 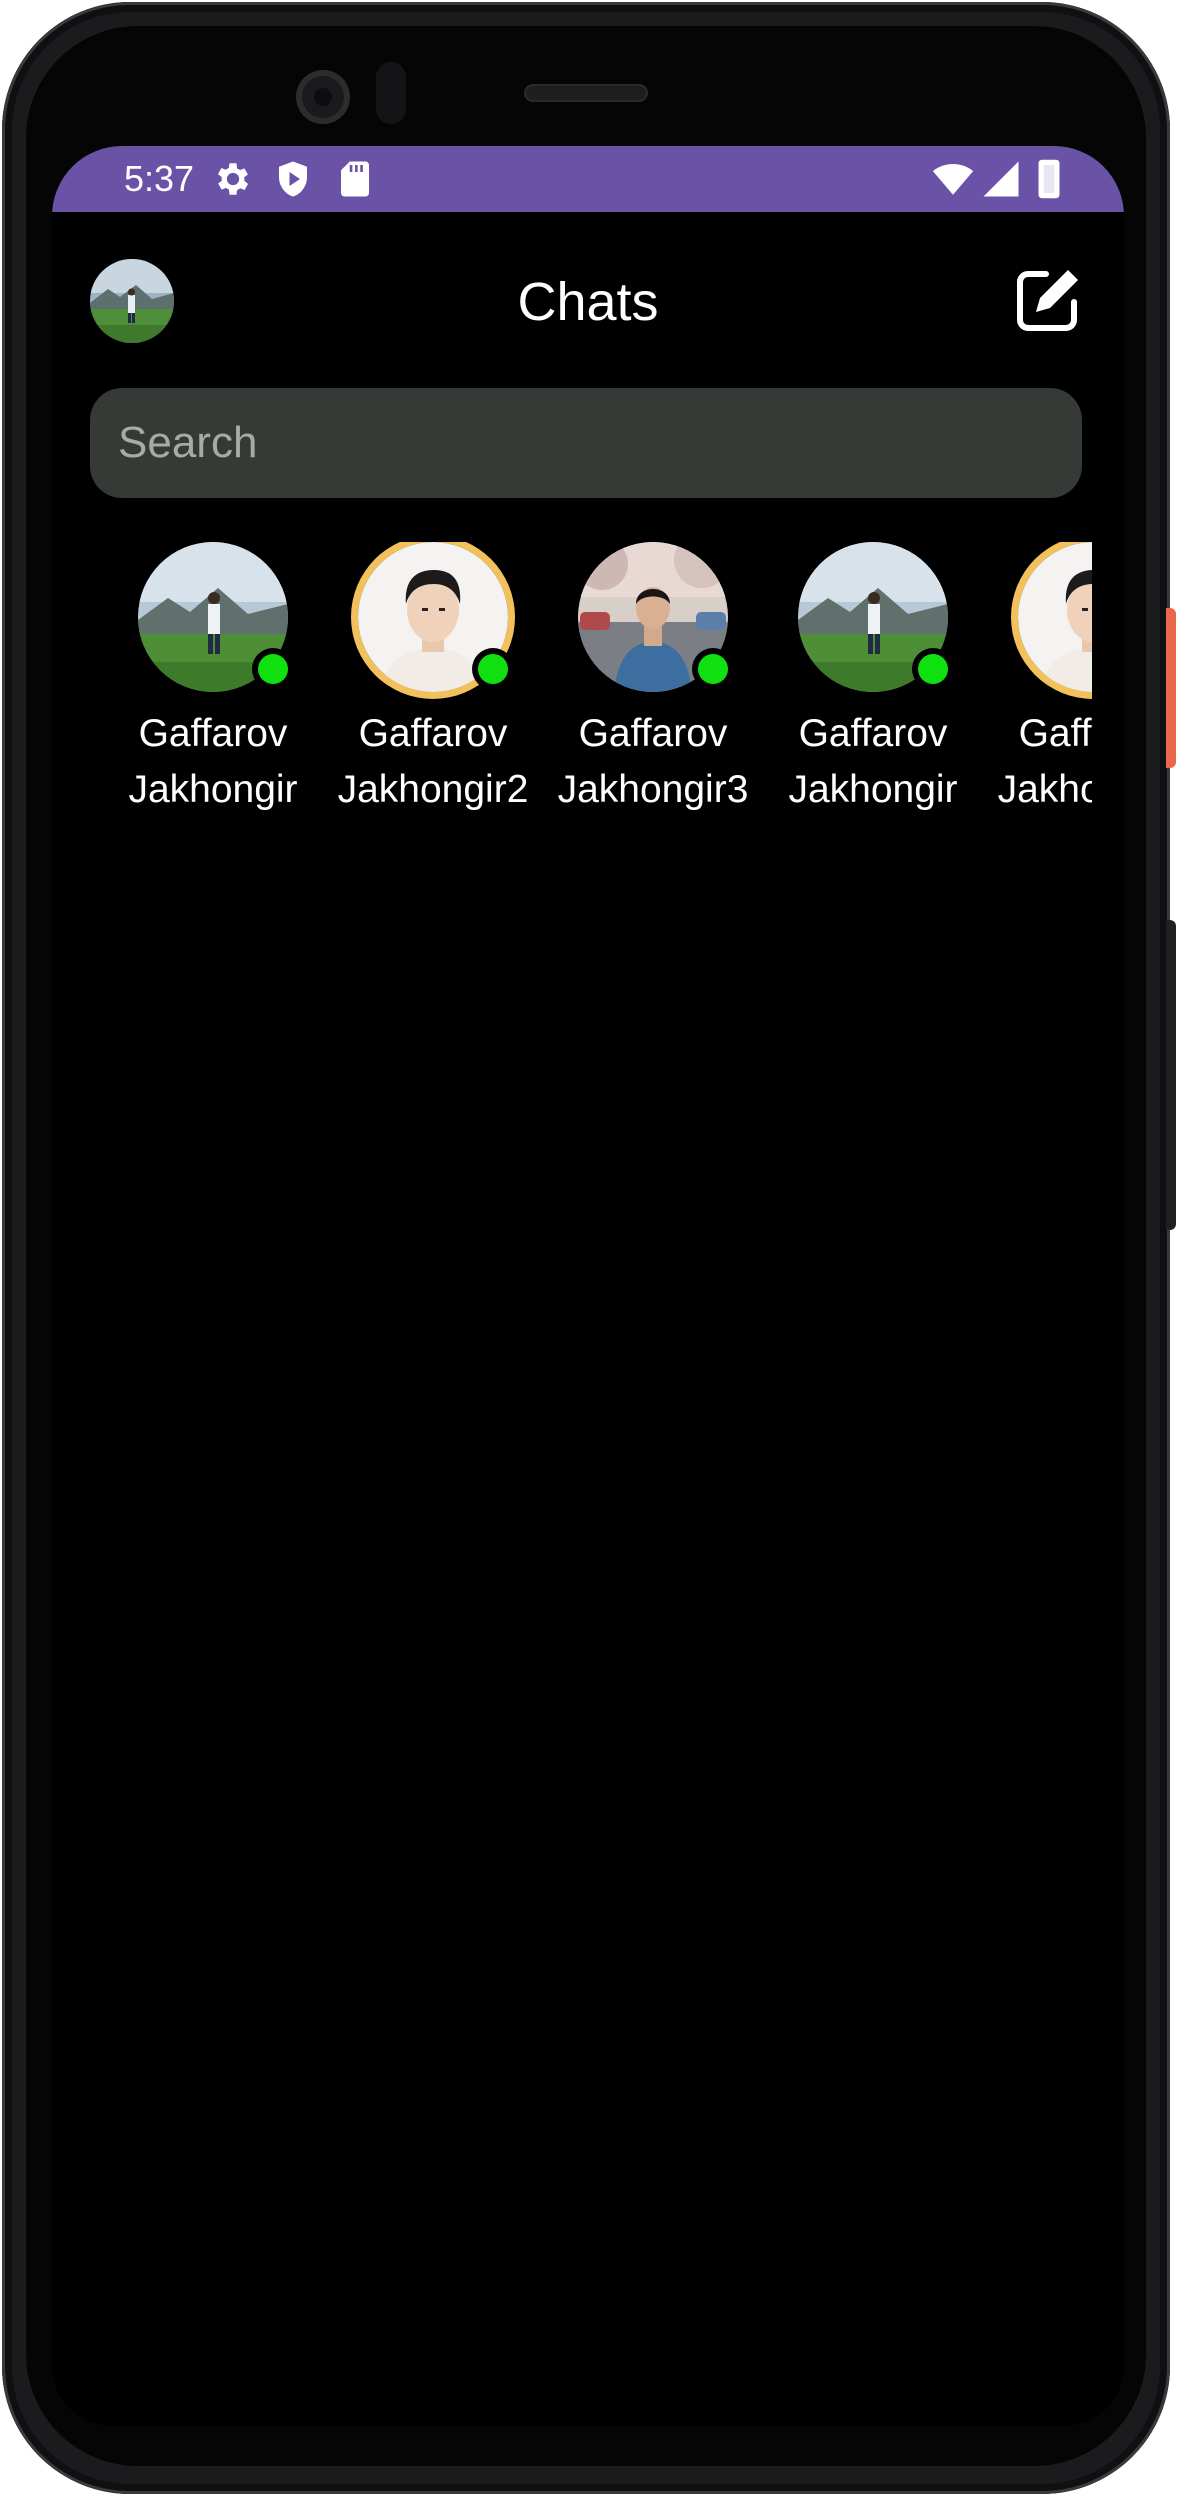 I want to click on story-item: Gaffarov Jakhongir3, so click(x=638, y=702).